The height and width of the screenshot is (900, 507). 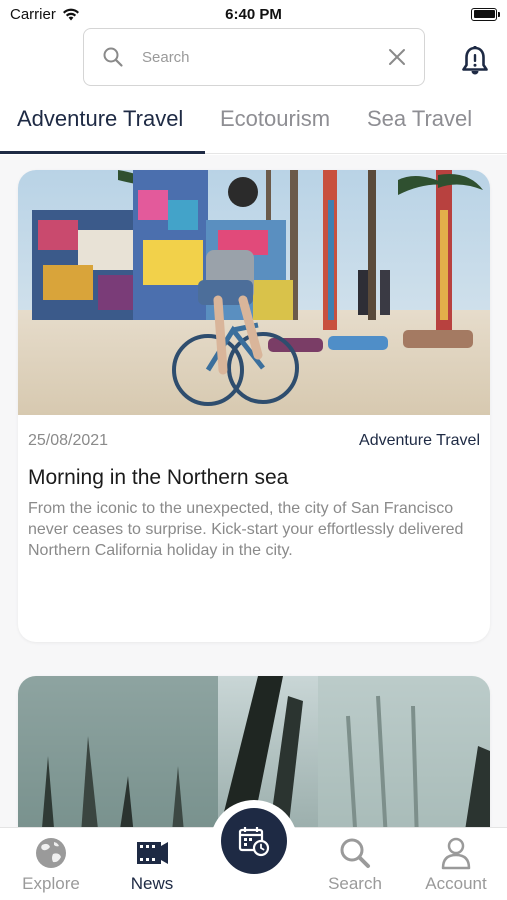 I want to click on card-category: Adventure Travel, so click(x=419, y=441).